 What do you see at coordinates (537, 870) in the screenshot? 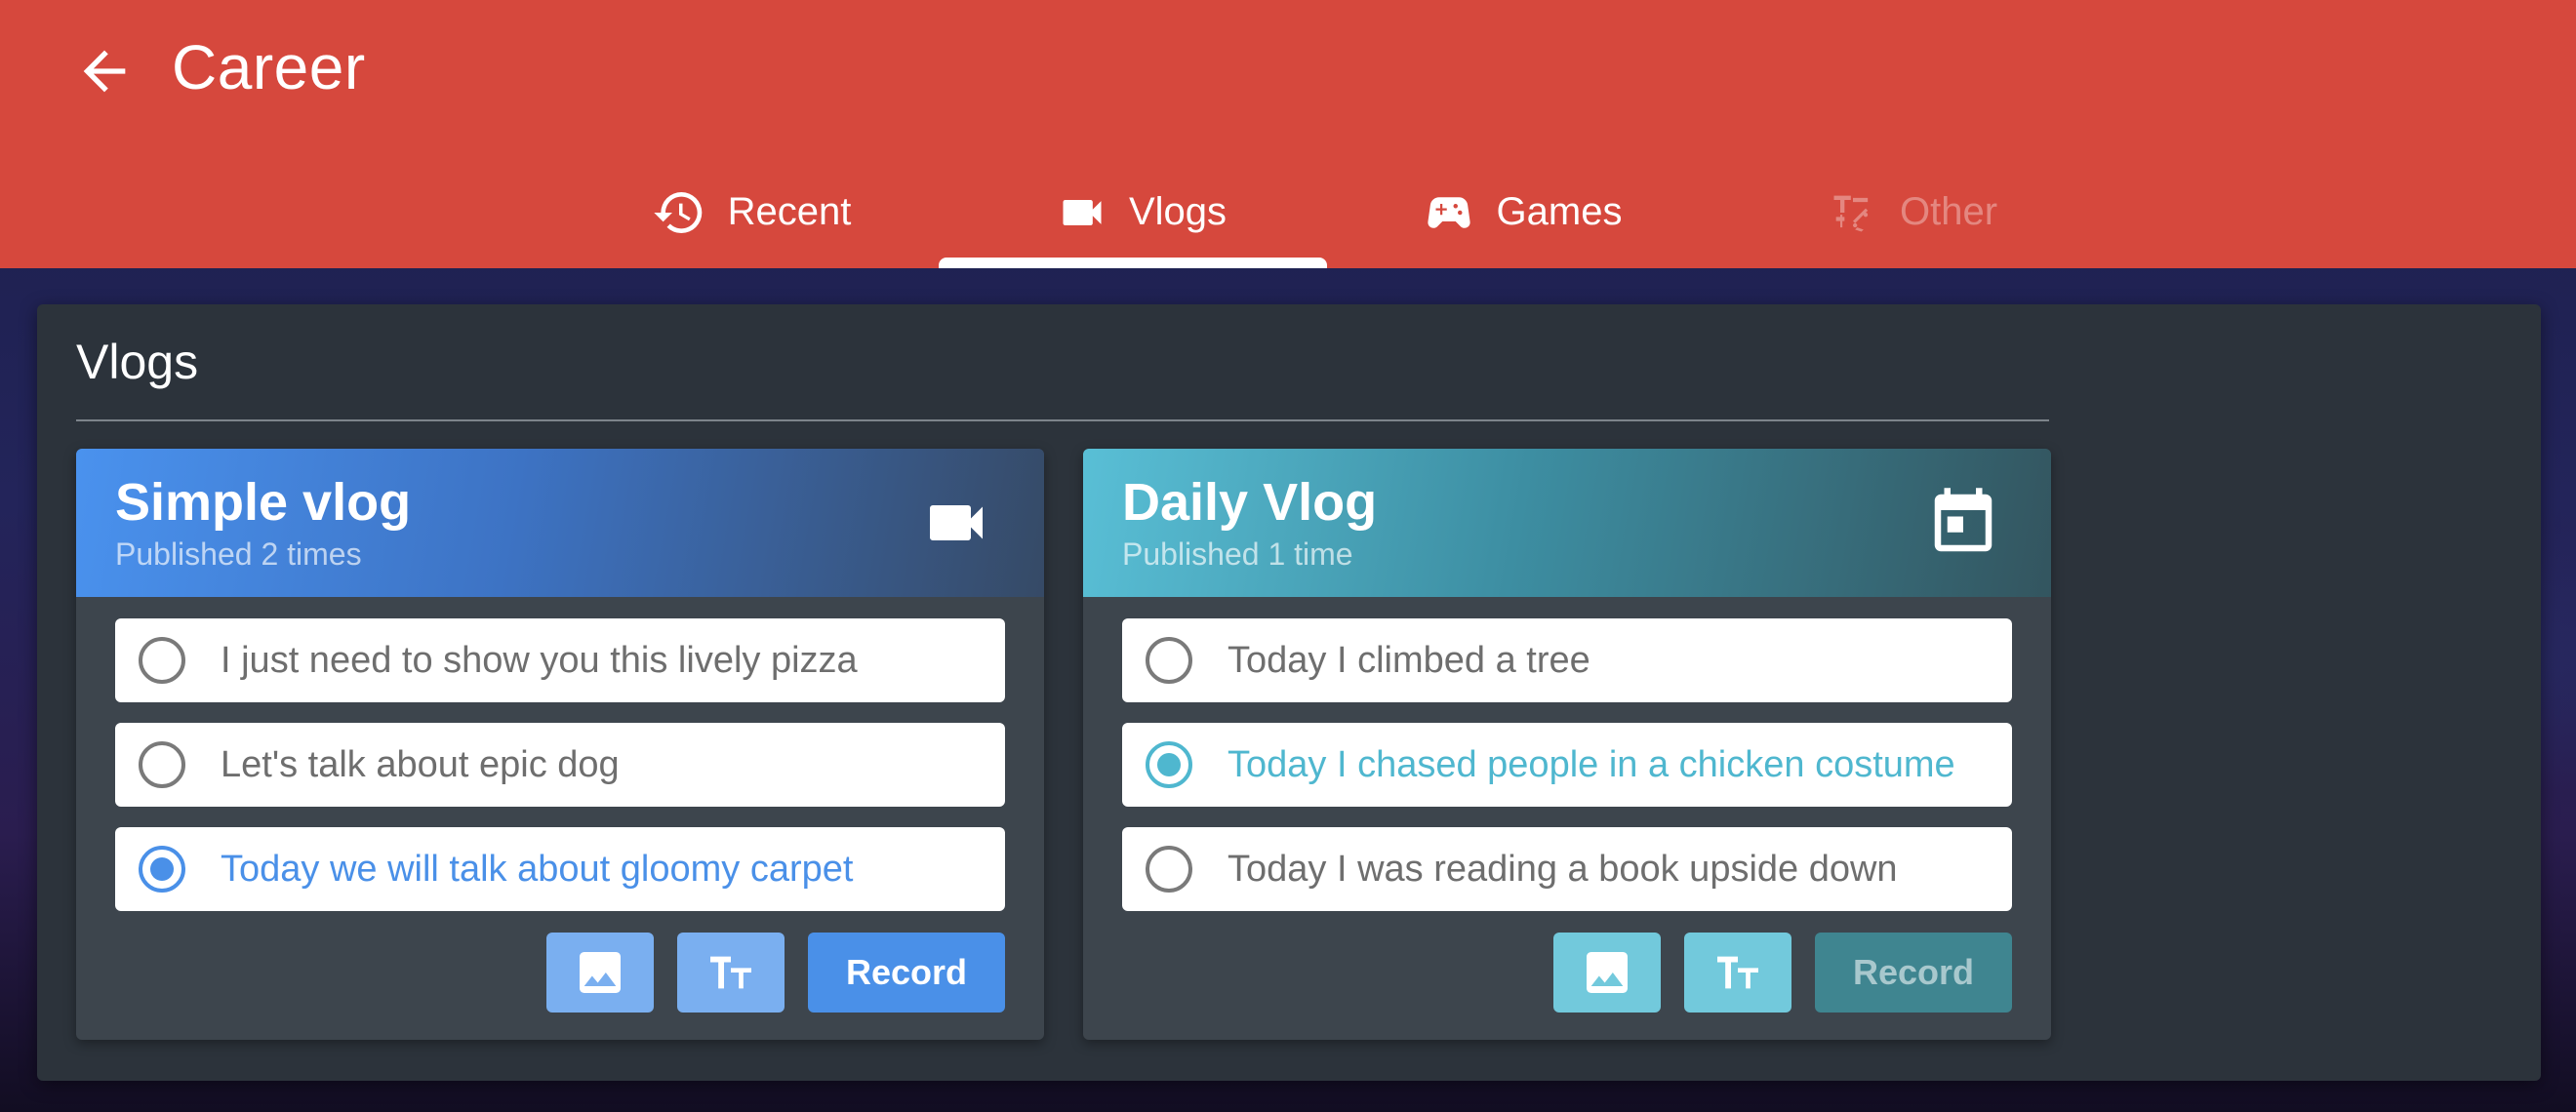
I see `option-label: Today we will talk about gloomy carpet` at bounding box center [537, 870].